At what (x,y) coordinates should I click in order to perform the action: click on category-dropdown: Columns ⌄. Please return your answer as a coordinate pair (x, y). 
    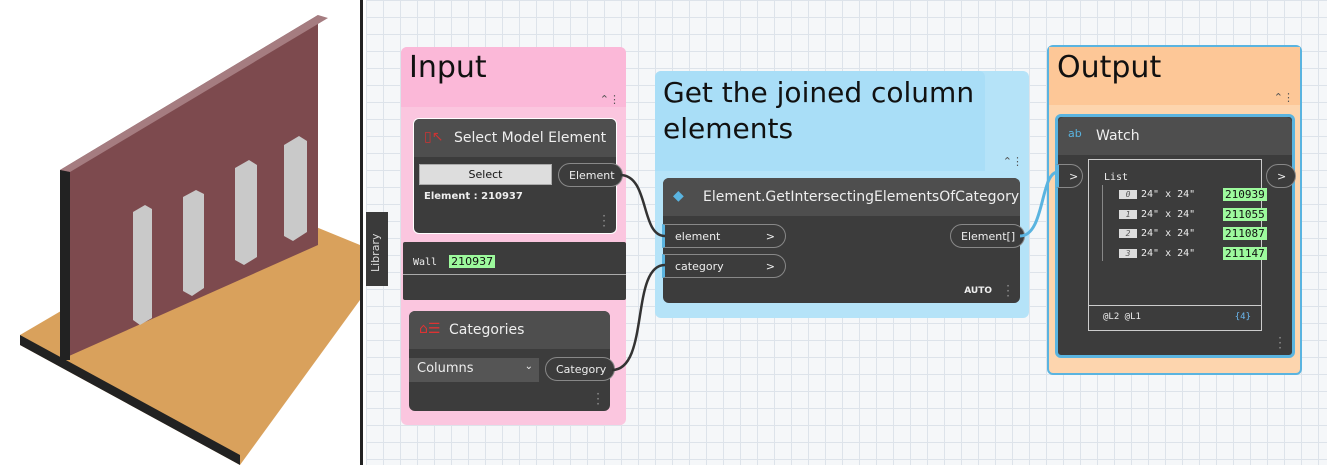
    Looking at the image, I should click on (474, 370).